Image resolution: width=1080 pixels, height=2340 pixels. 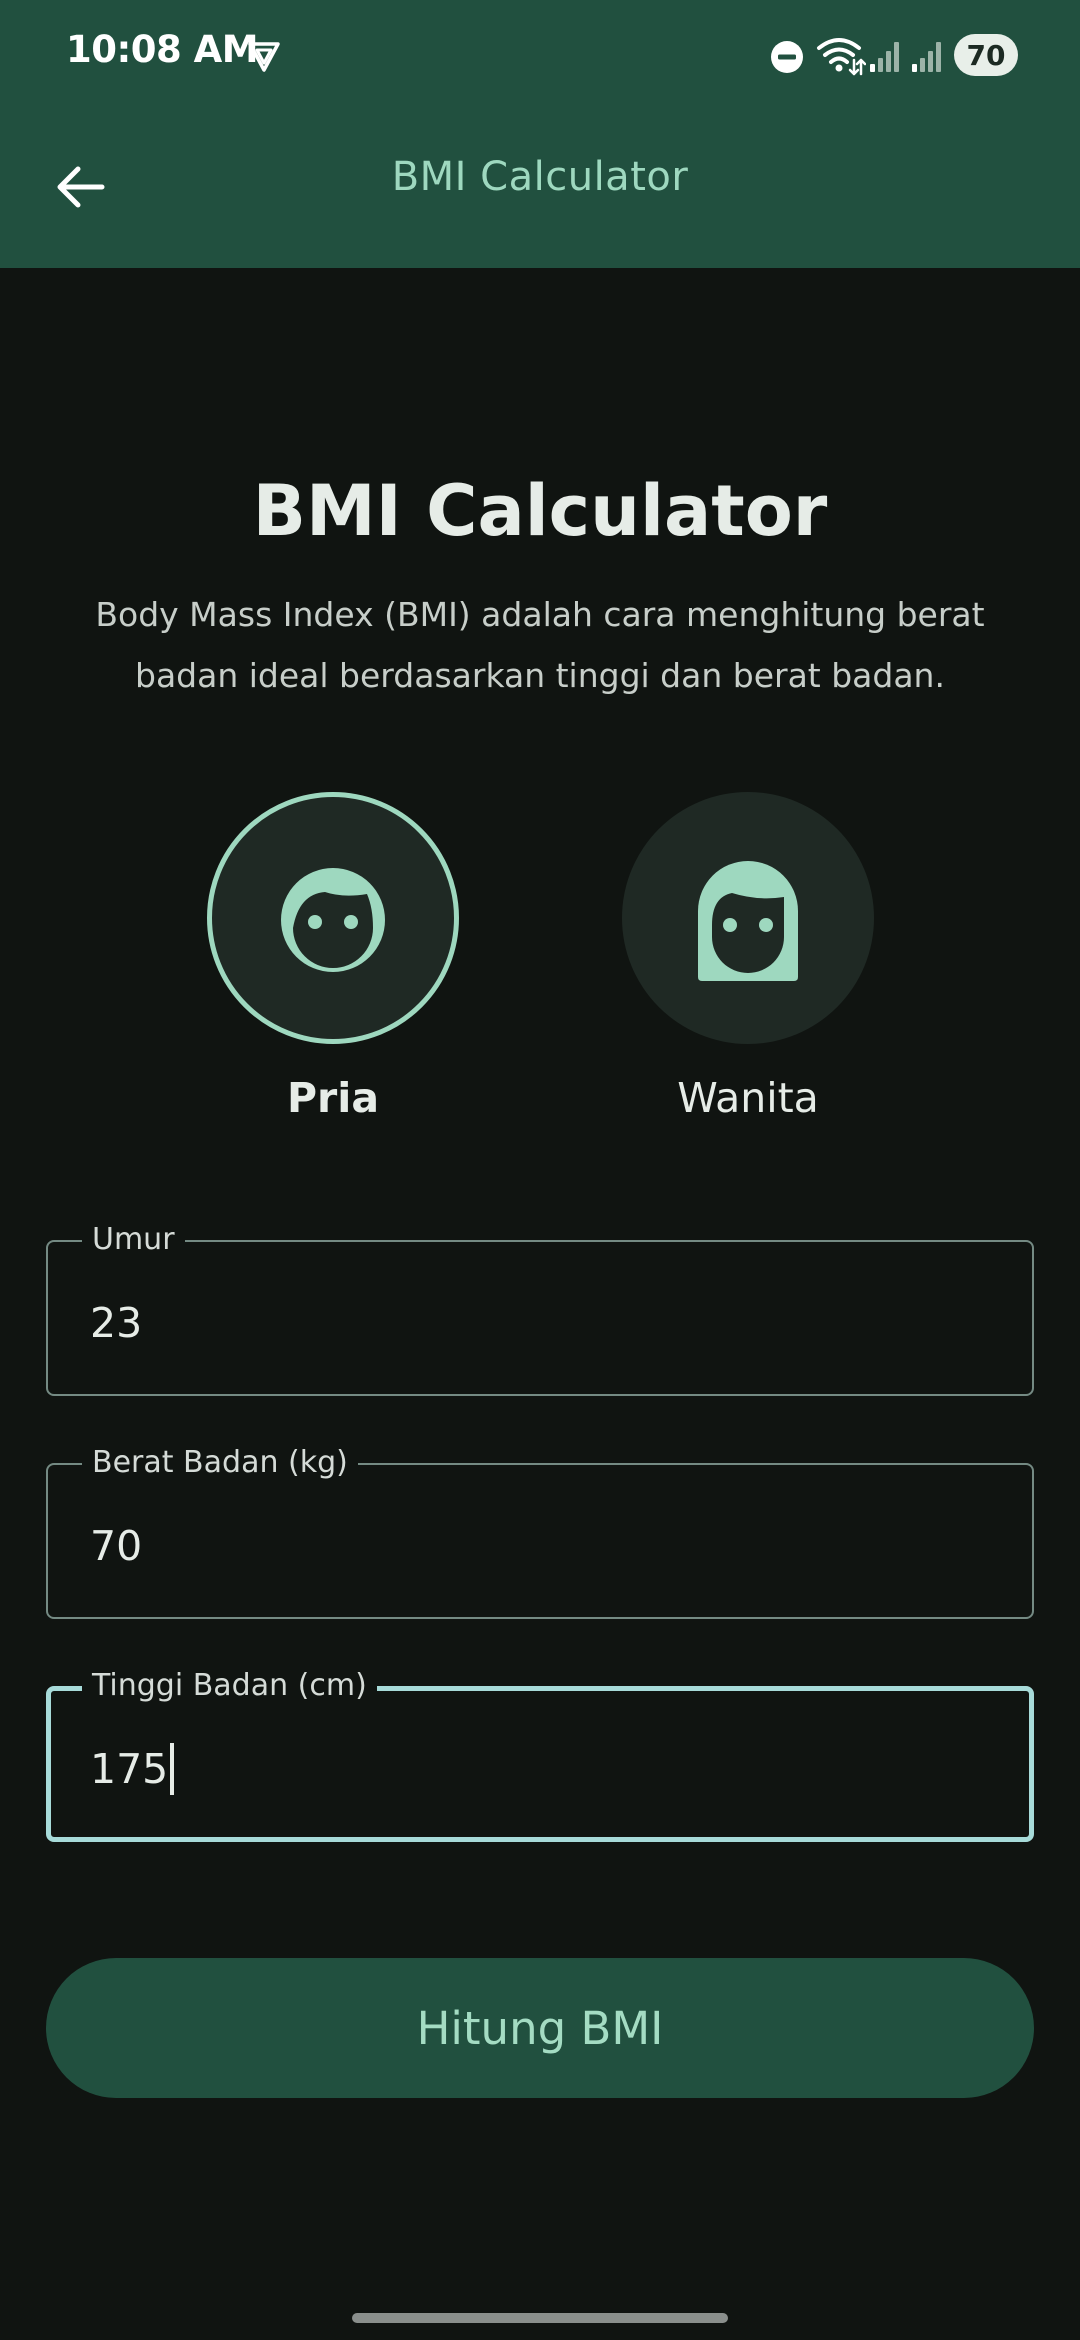 I want to click on calculate-bmi-button: Hitung BMI, so click(x=540, y=2028).